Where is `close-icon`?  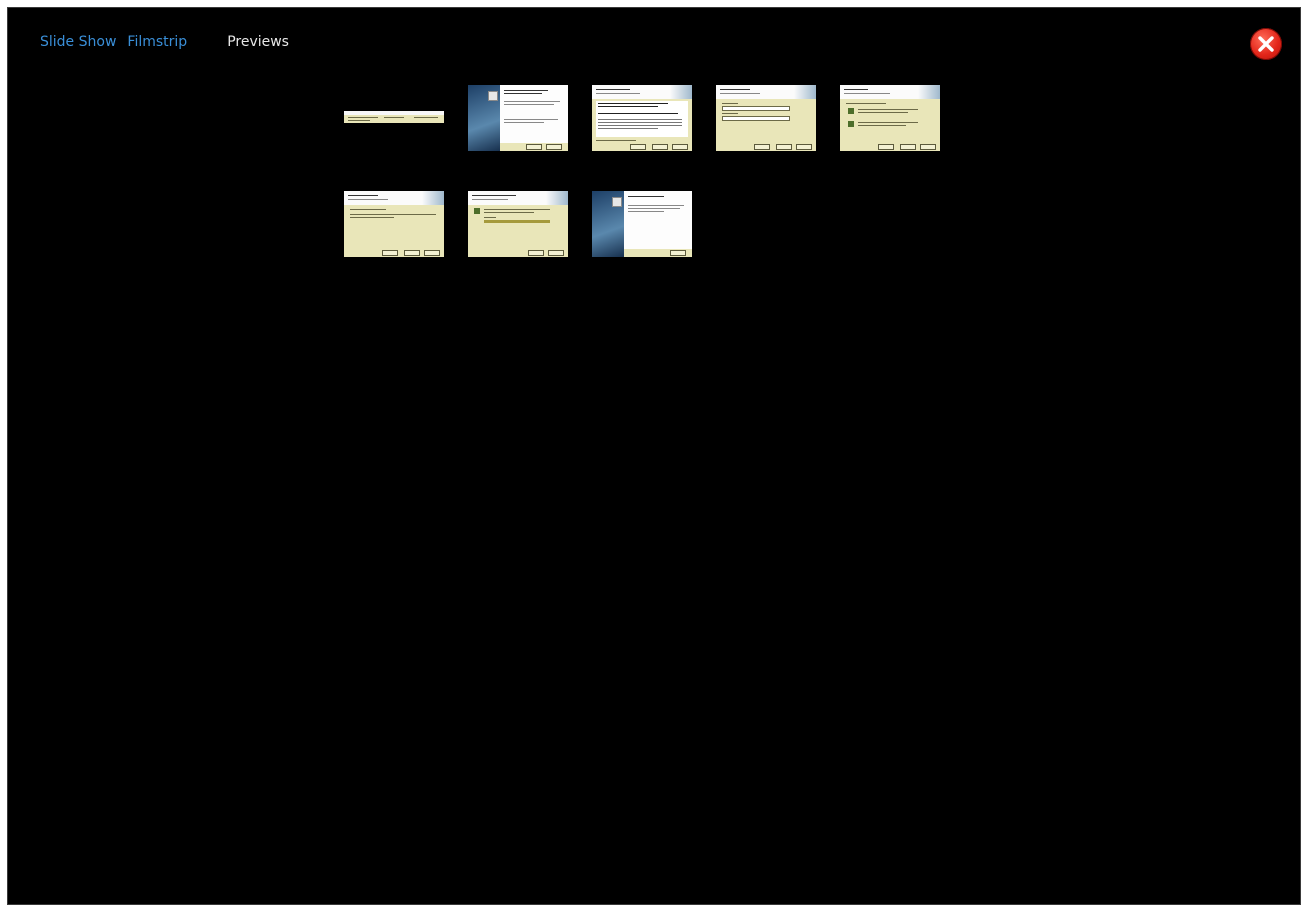 close-icon is located at coordinates (1266, 44).